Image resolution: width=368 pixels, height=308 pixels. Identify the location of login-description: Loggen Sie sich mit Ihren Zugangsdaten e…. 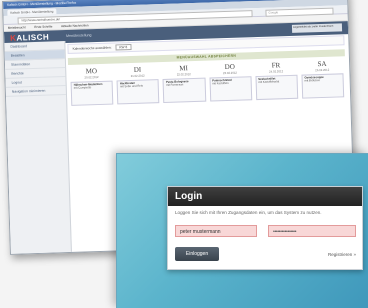
(248, 212).